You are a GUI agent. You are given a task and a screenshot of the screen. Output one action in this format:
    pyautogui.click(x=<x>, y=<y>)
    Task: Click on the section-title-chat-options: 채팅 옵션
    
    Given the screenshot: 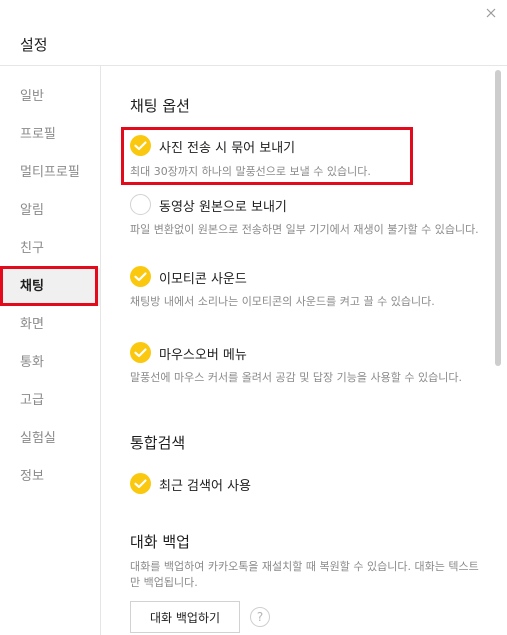 What is the action you would take?
    pyautogui.click(x=160, y=106)
    